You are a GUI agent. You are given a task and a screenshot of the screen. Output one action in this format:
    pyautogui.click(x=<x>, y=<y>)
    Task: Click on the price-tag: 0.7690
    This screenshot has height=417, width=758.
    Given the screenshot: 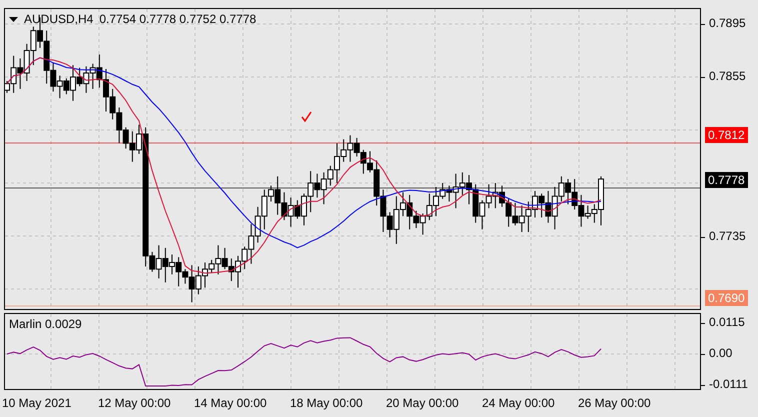 What is the action you would take?
    pyautogui.click(x=726, y=298)
    